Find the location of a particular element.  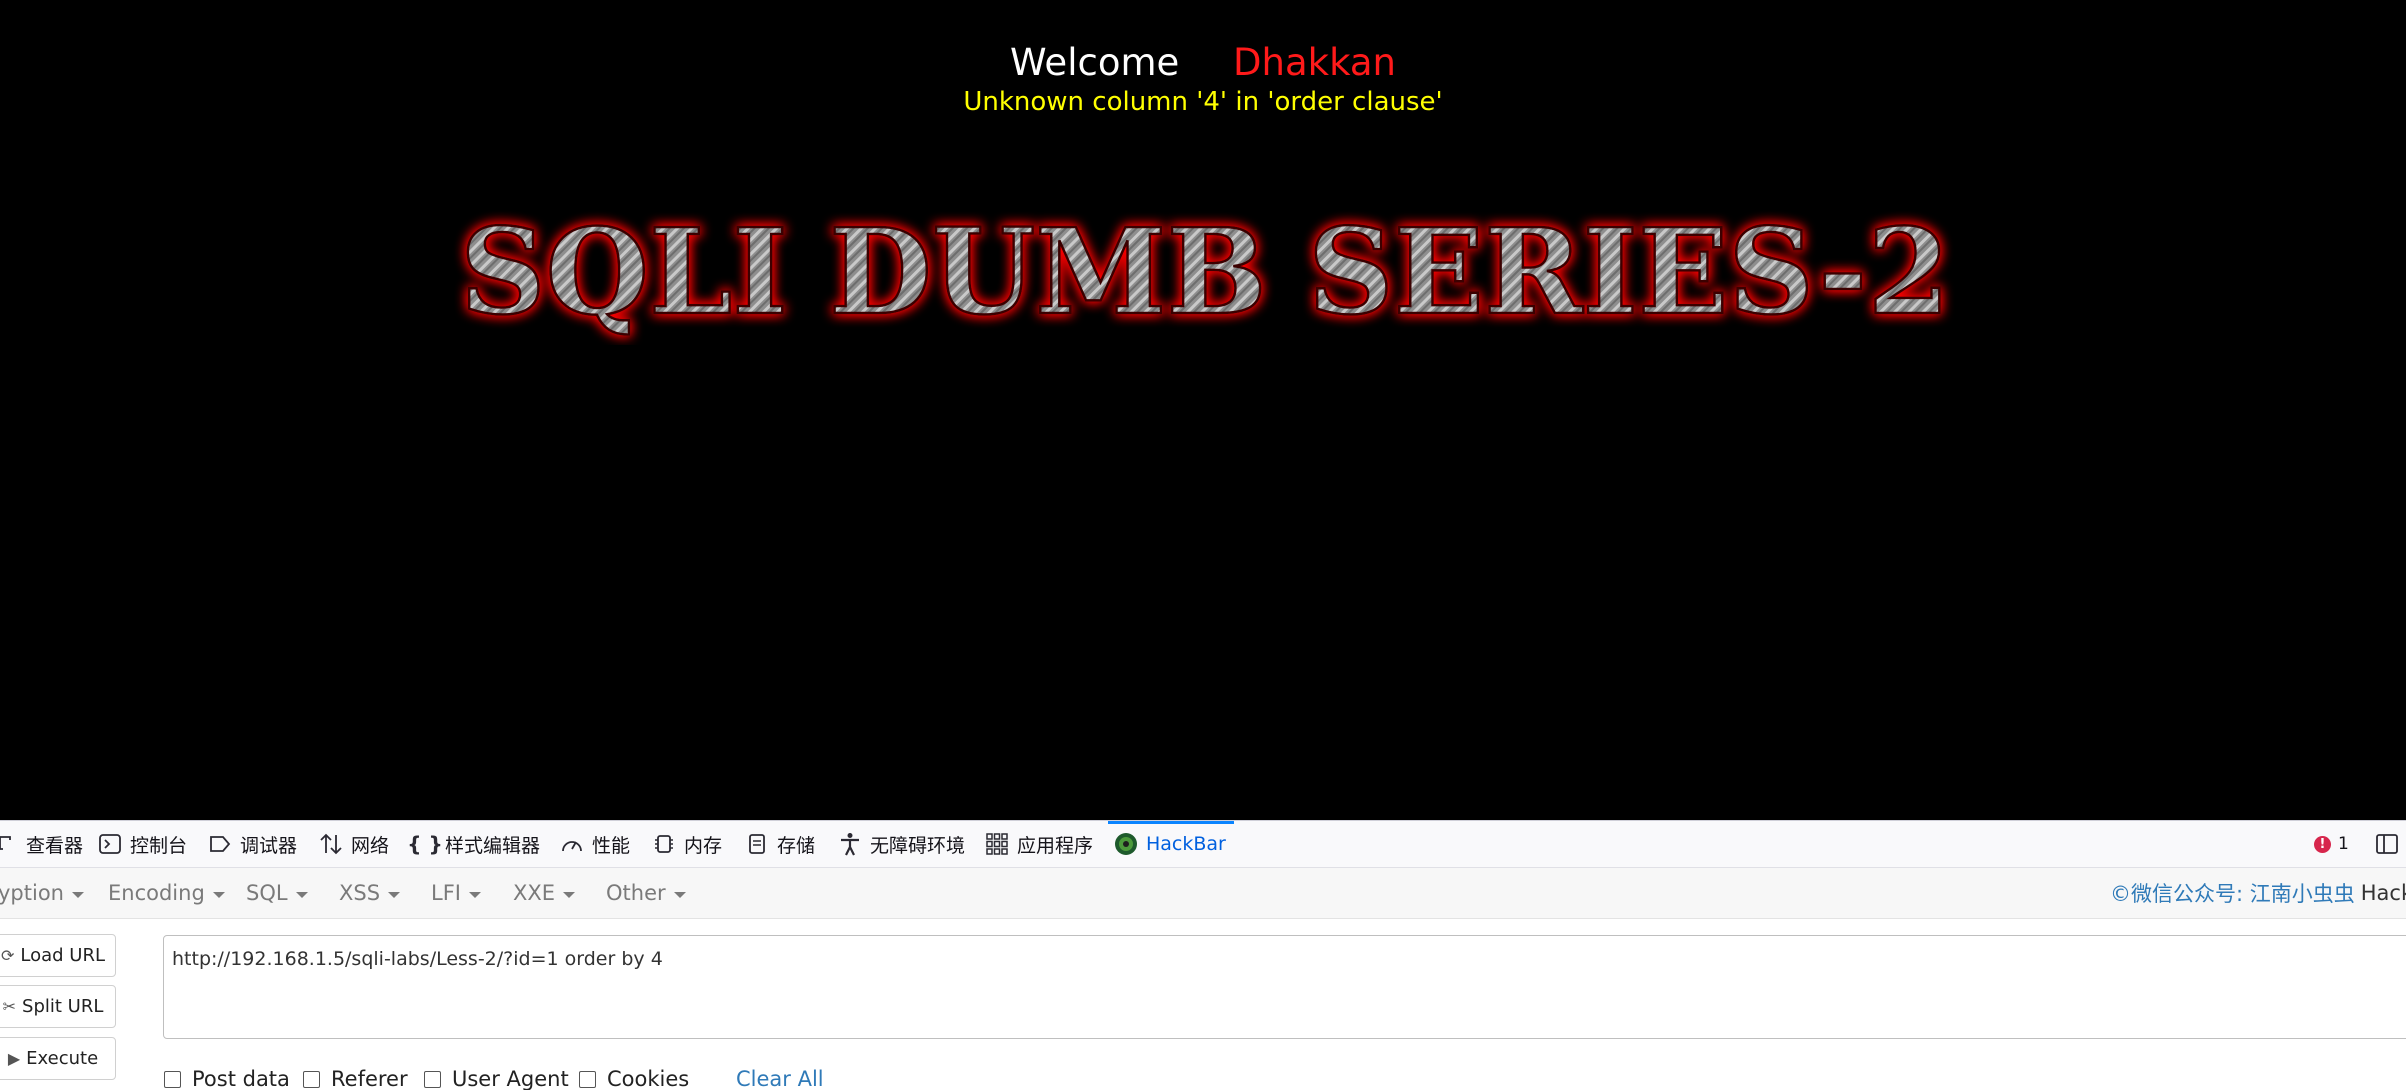

welcome-line: Welcome Dhakkan is located at coordinates (1203, 63).